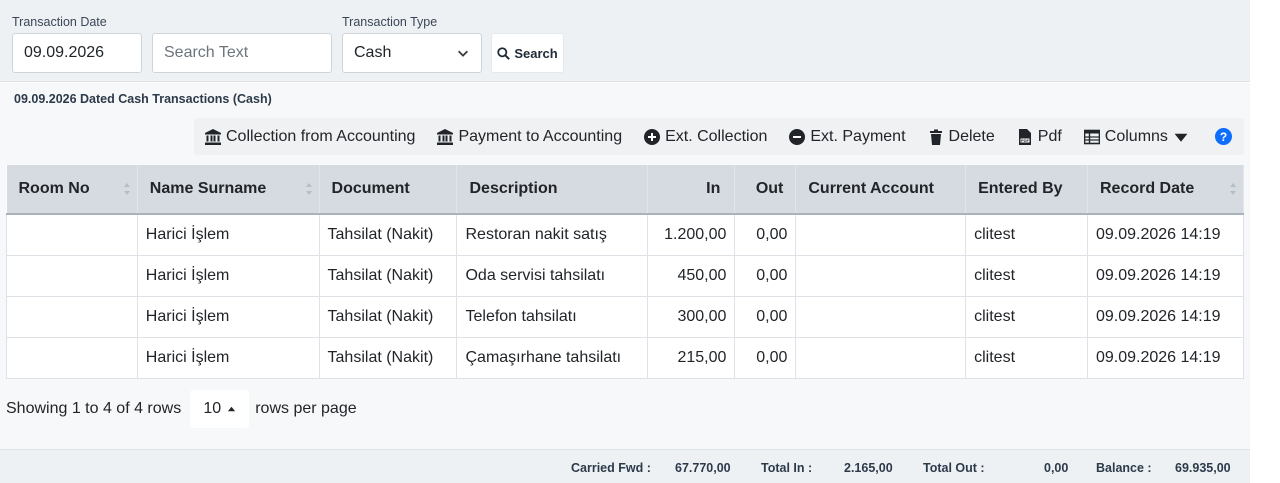  What do you see at coordinates (691, 190) in the screenshot?
I see `header-in: In` at bounding box center [691, 190].